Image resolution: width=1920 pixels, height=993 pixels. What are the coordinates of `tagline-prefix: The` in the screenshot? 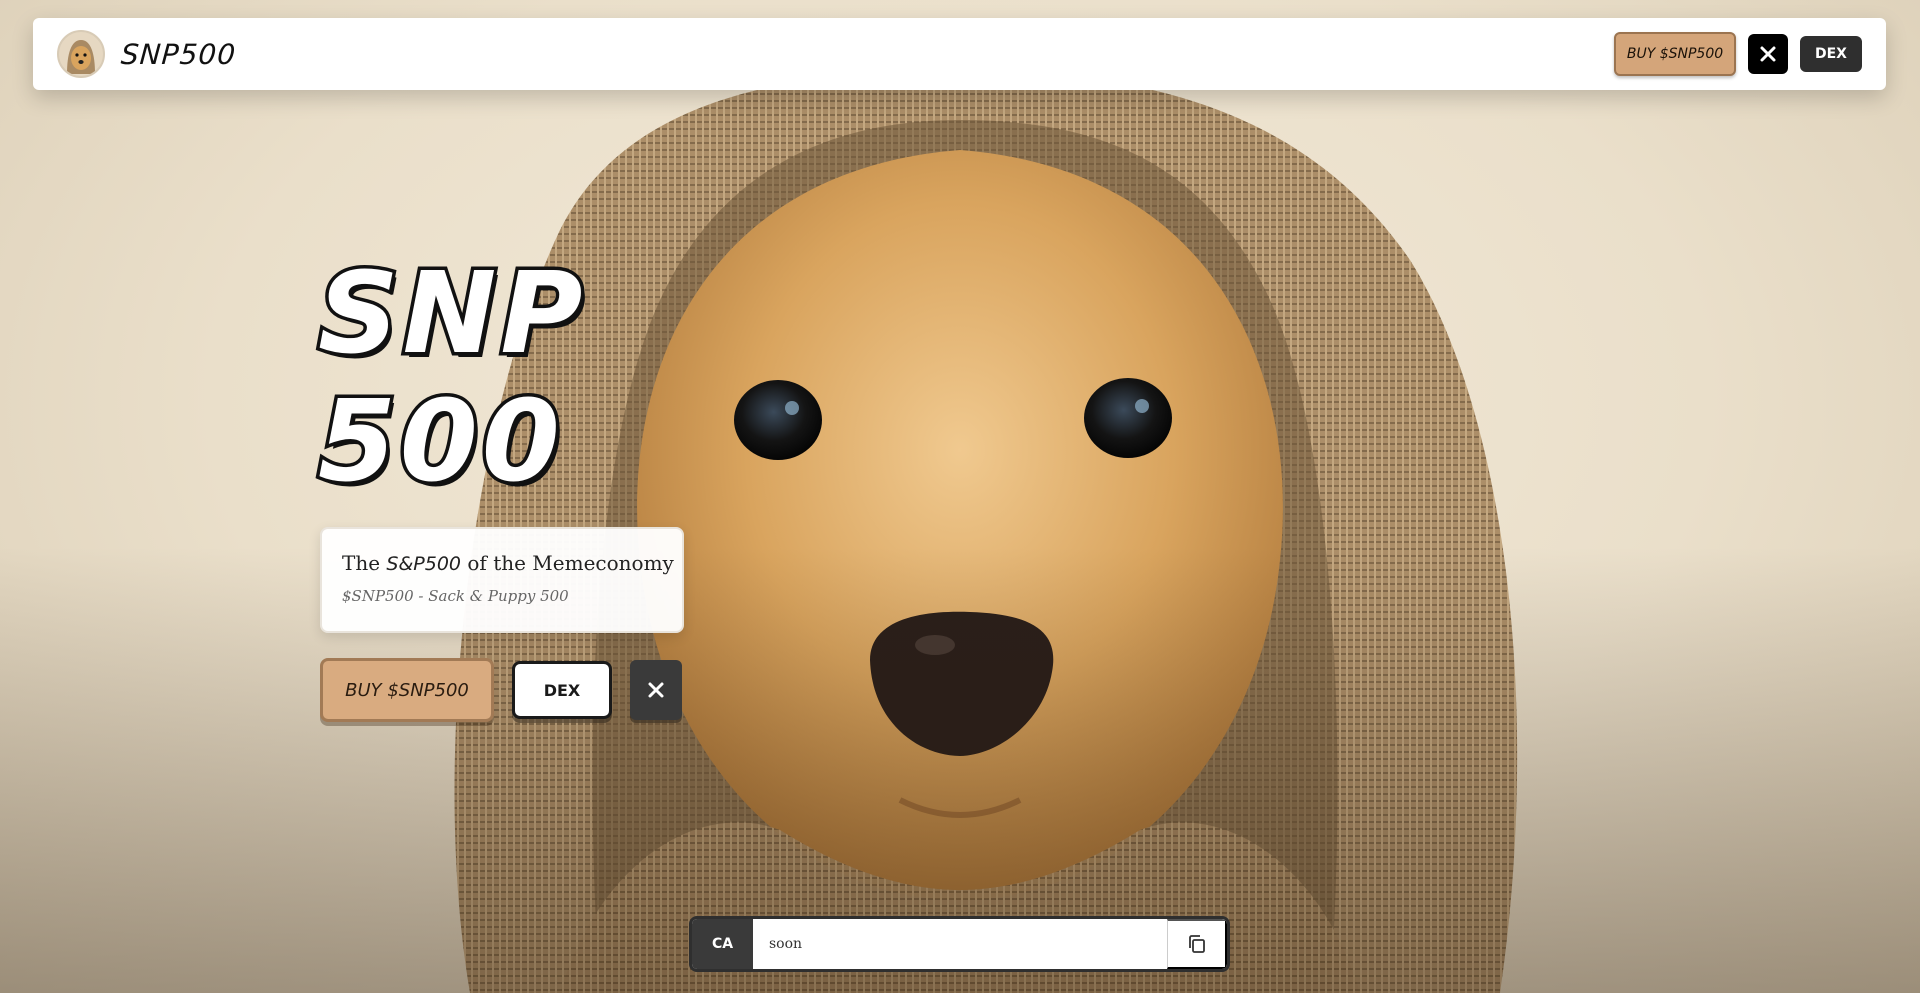 It's located at (361, 563).